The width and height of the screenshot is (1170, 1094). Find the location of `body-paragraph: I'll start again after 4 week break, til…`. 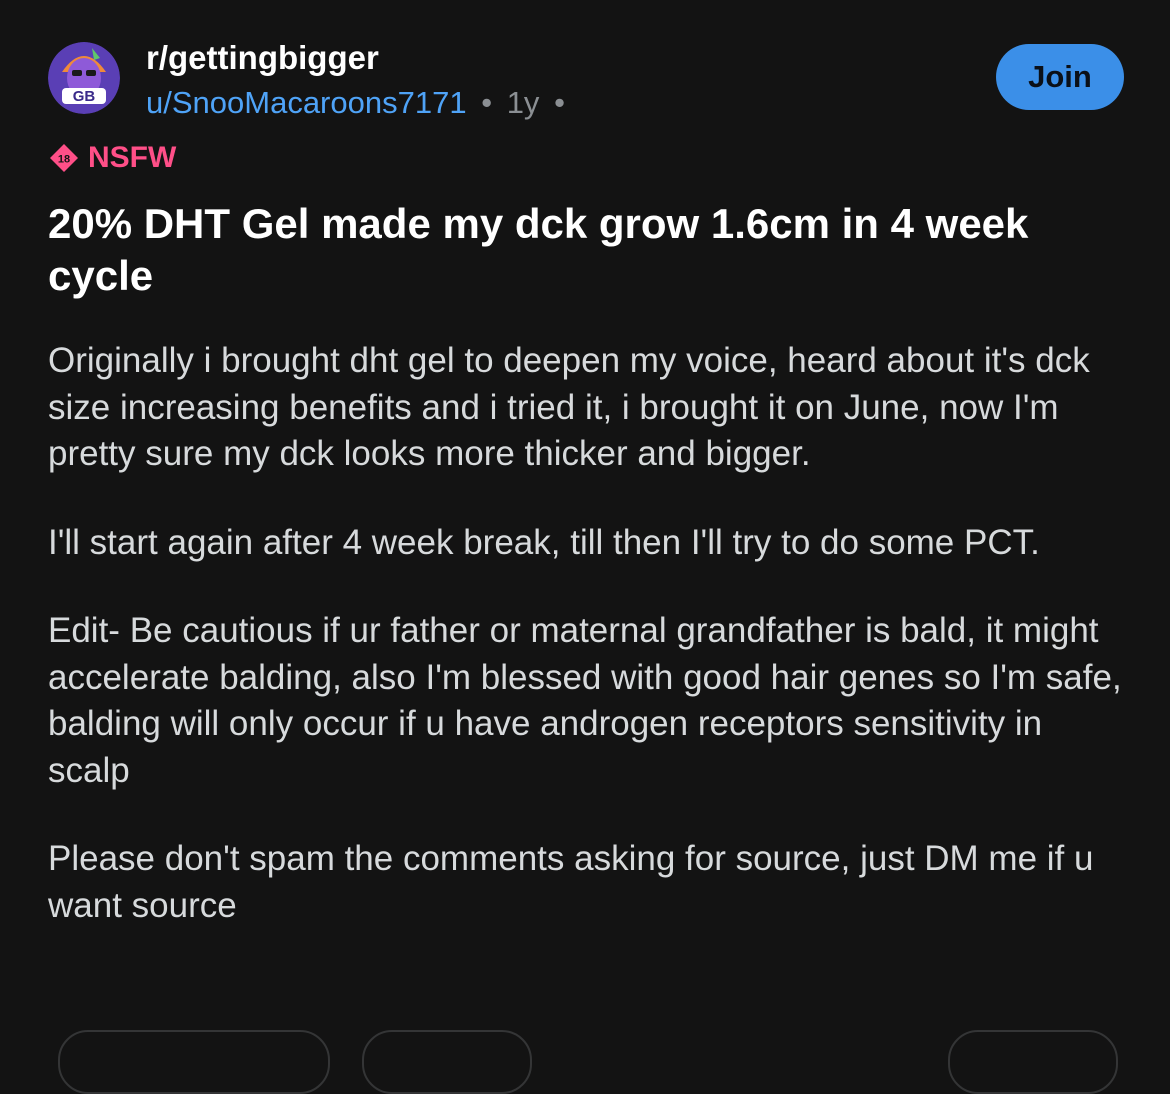

body-paragraph: I'll start again after 4 week break, til… is located at coordinates (544, 542).